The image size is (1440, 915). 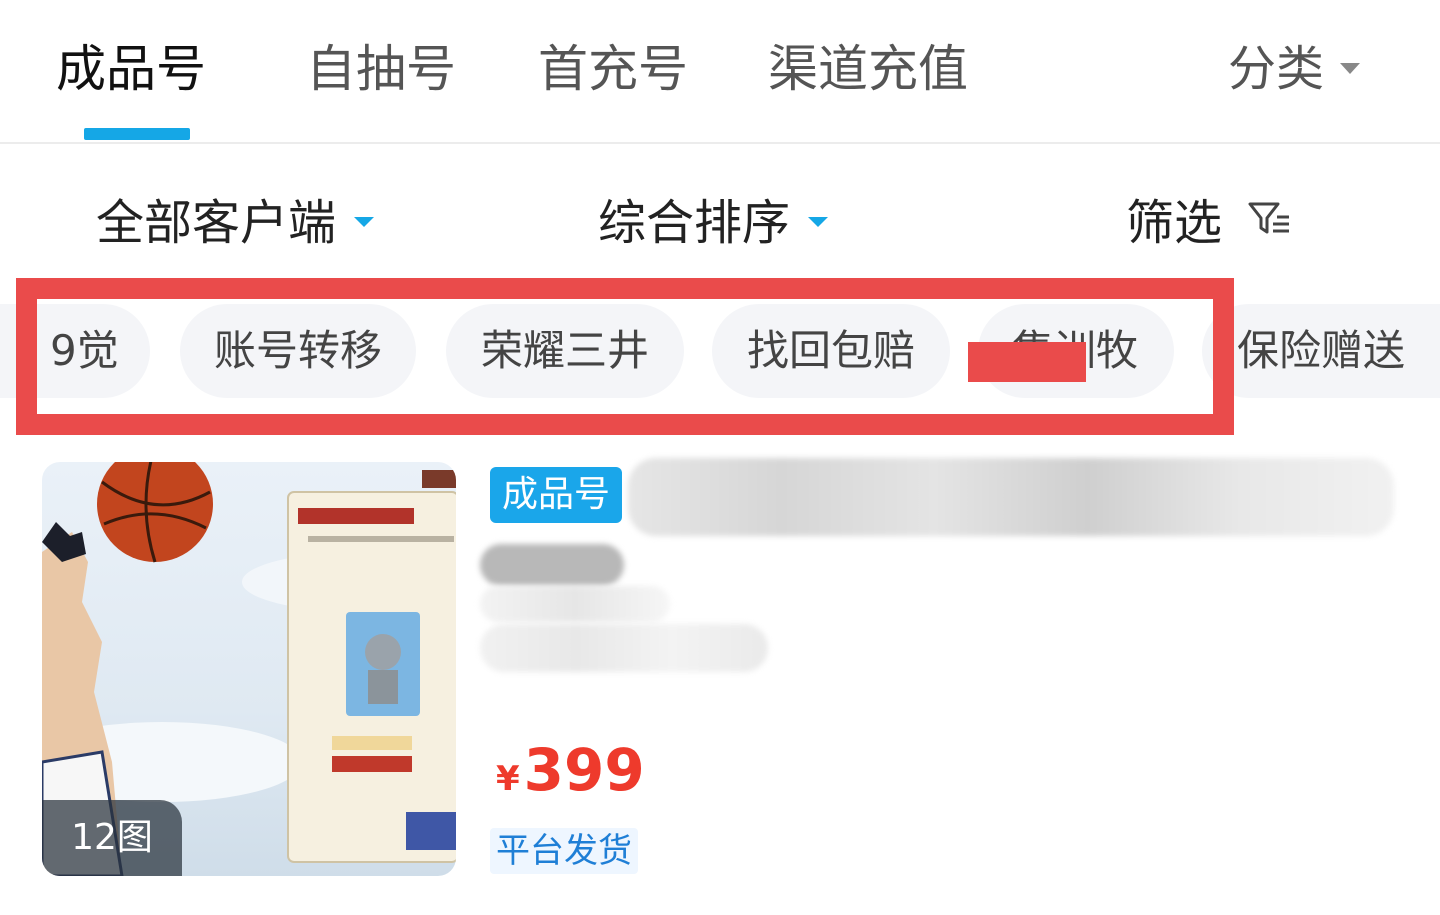 I want to click on listing-thumbnail: 12图, so click(x=249, y=669).